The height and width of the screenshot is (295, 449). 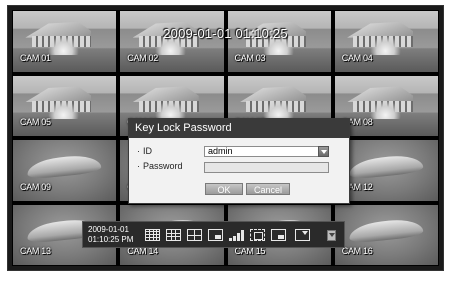 What do you see at coordinates (225, 33) in the screenshot?
I see `screen-datetime: 2009-01-01 01:10:25` at bounding box center [225, 33].